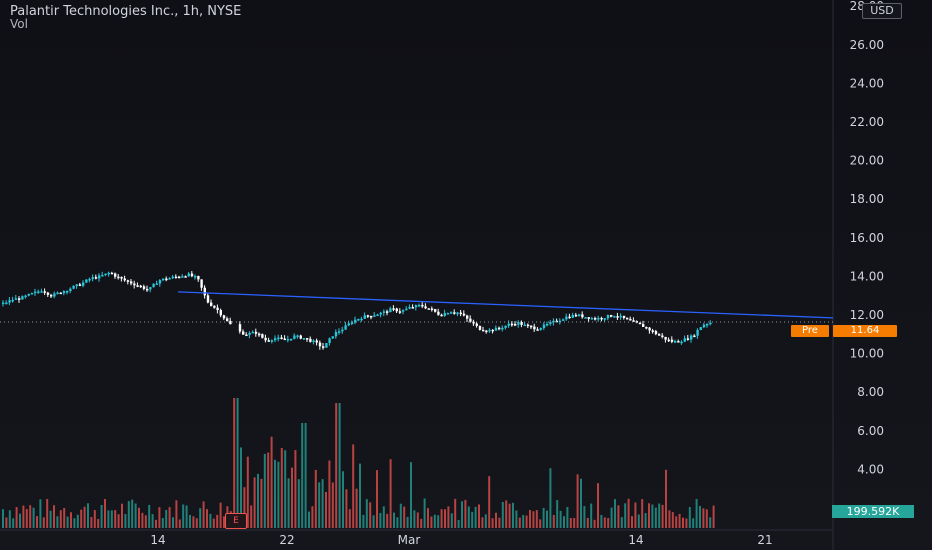 The image size is (932, 550). I want to click on x-tick-label: 21, so click(764, 540).